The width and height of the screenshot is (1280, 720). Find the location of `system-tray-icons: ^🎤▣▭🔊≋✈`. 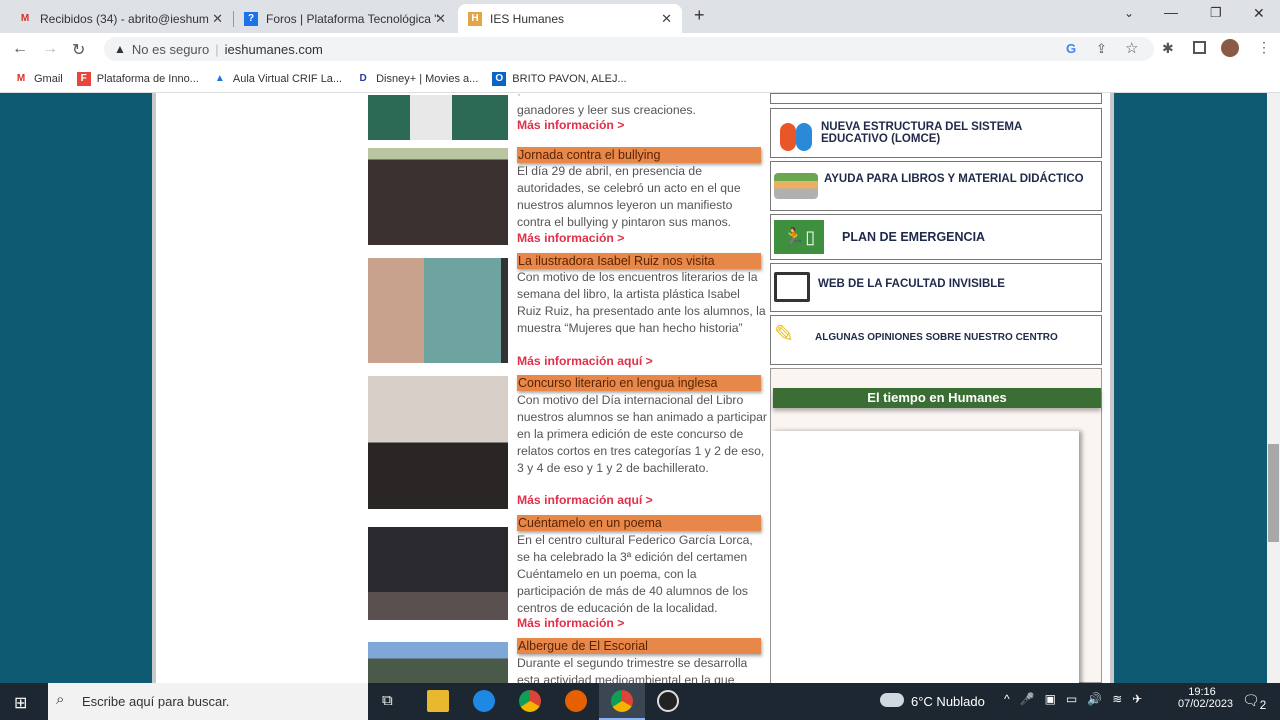

system-tray-icons: ^🎤▣▭🔊≋✈ is located at coordinates (1078, 699).